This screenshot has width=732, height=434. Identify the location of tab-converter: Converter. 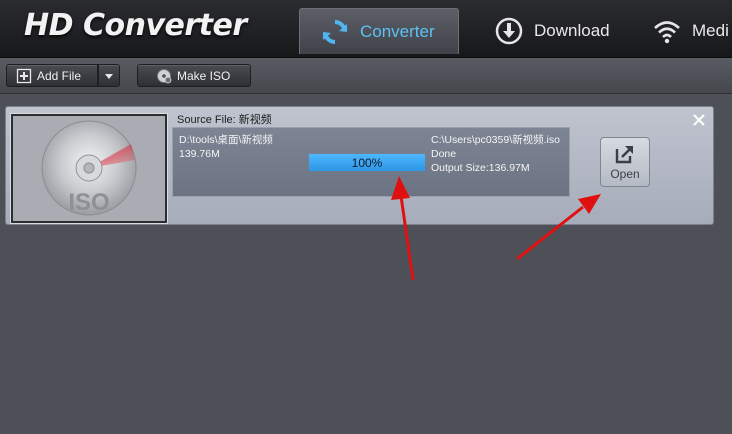
(379, 31).